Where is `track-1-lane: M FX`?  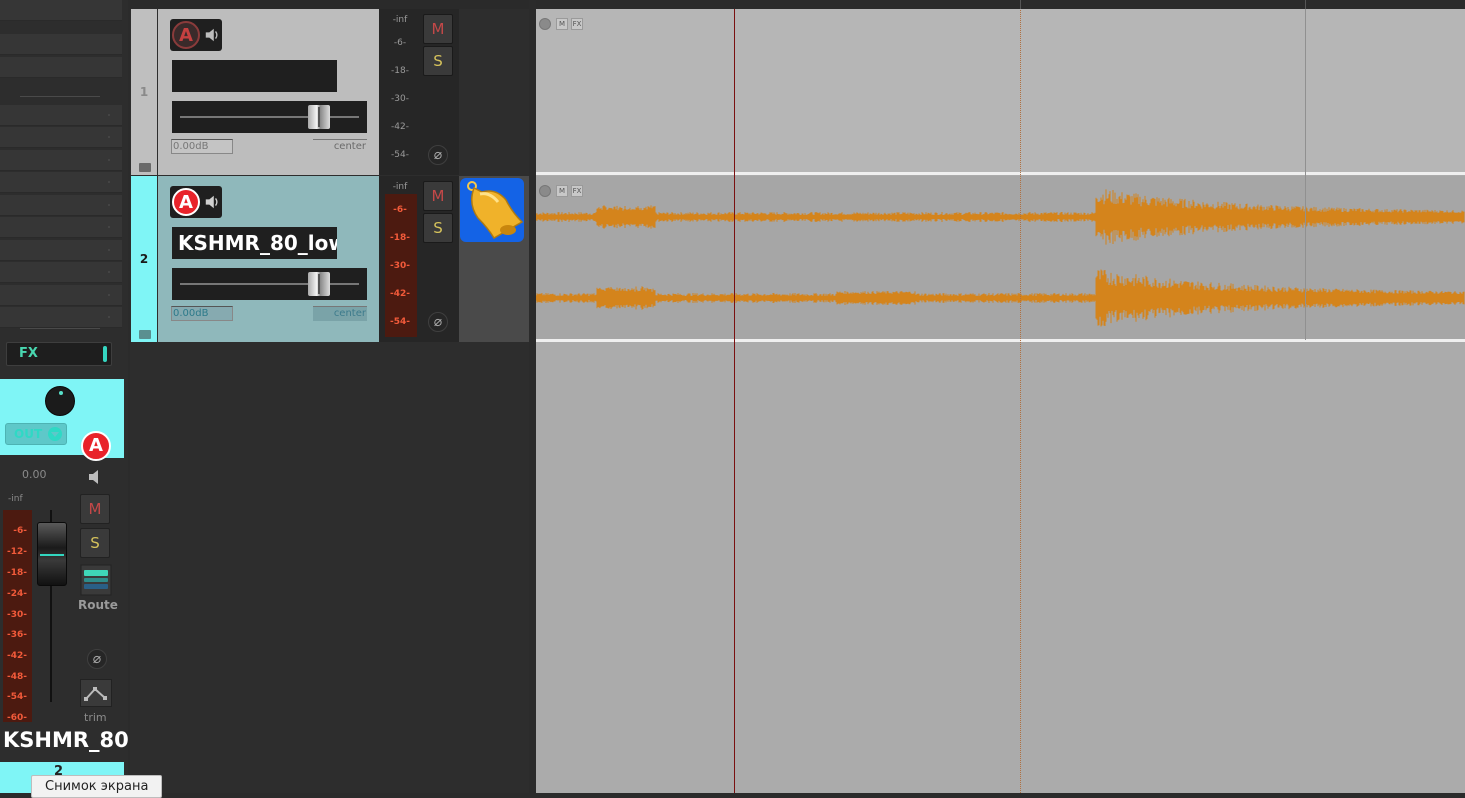 track-1-lane: M FX is located at coordinates (1000, 91).